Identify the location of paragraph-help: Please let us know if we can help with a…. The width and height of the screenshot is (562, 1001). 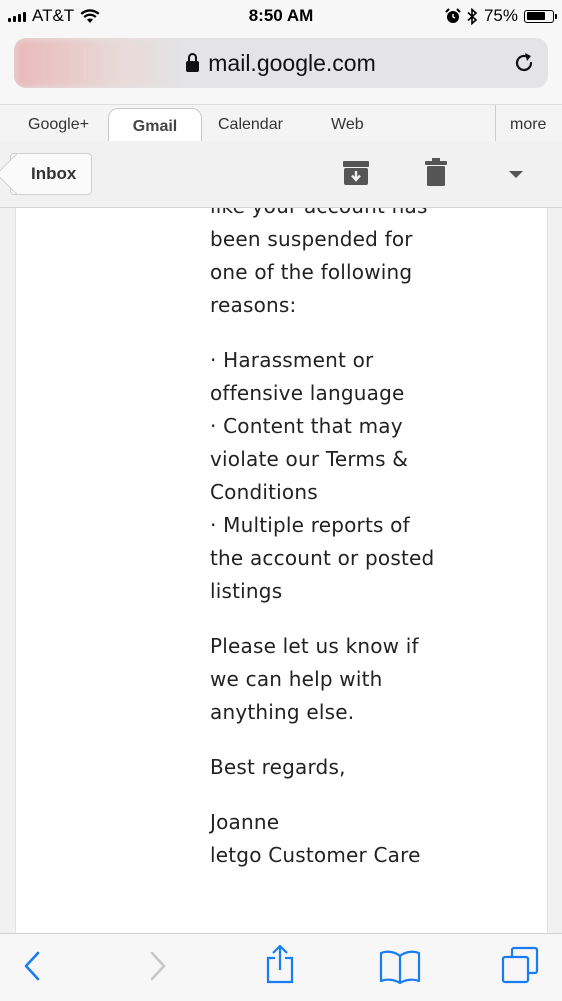
(360, 679).